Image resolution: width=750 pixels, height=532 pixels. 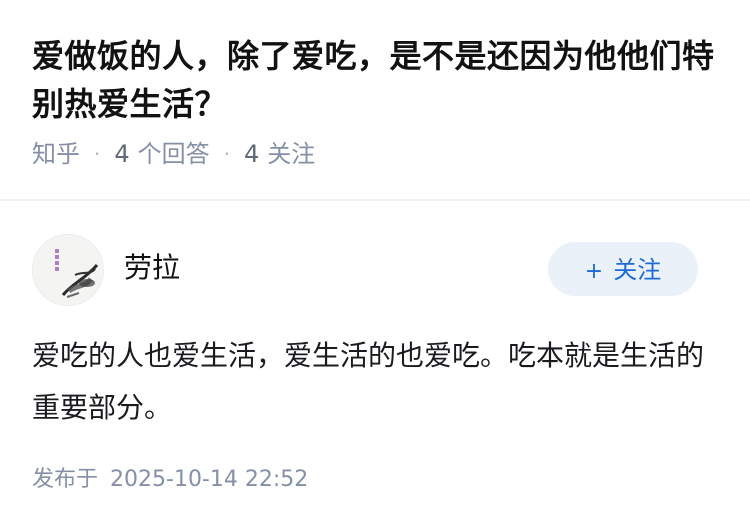 What do you see at coordinates (291, 154) in the screenshot?
I see `follower-count-label: 关注` at bounding box center [291, 154].